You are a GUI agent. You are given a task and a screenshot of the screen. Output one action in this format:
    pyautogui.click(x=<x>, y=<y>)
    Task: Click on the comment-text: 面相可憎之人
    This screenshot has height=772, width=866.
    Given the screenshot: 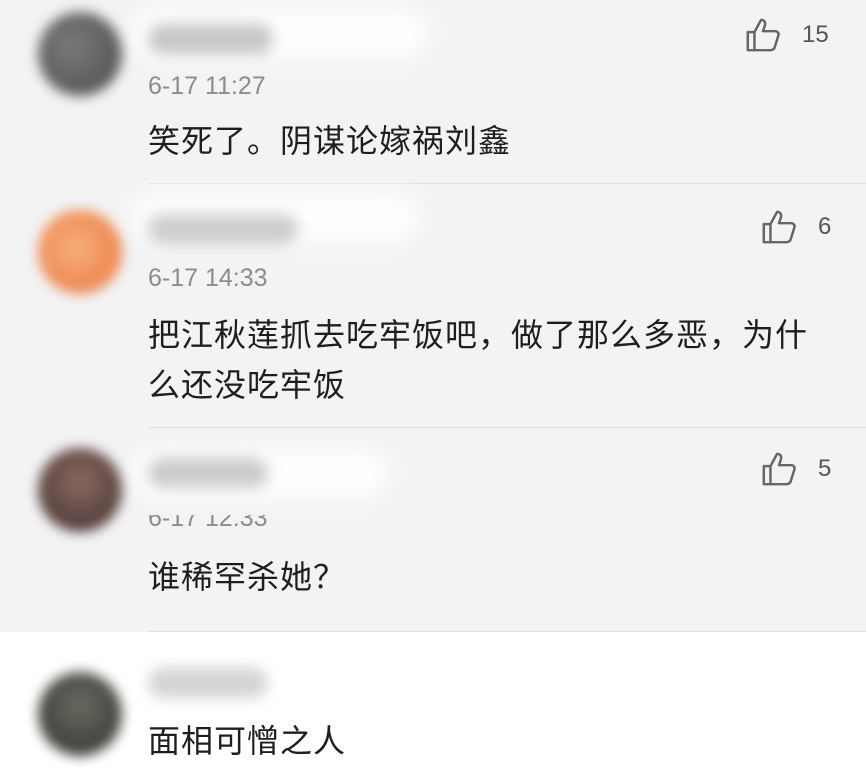 What is the action you would take?
    pyautogui.click(x=247, y=741)
    